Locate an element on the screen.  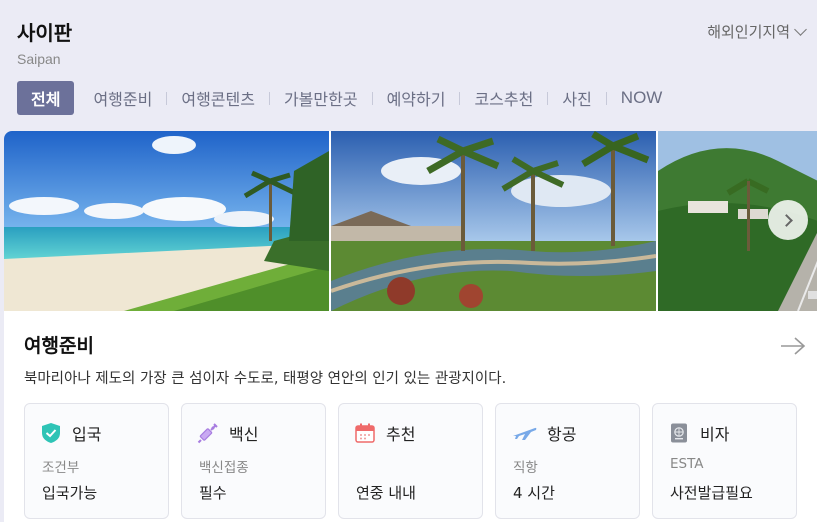
beach-photo-image is located at coordinates (166, 221).